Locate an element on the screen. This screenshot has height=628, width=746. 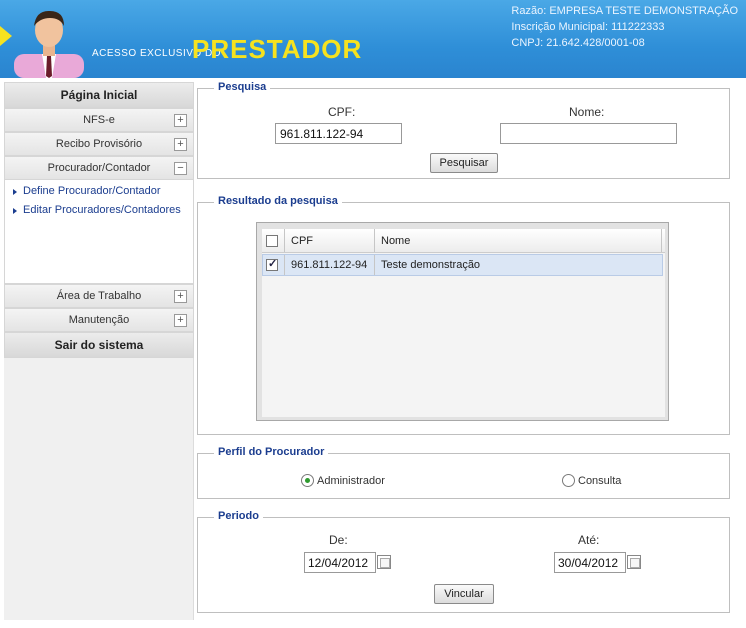
sidebar-item-recibo-provisorio: Recibo Provisório + is located at coordinates (99, 144).